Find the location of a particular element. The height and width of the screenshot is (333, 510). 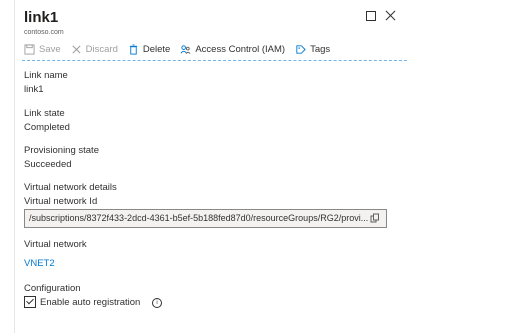

info-icon: i is located at coordinates (157, 303).